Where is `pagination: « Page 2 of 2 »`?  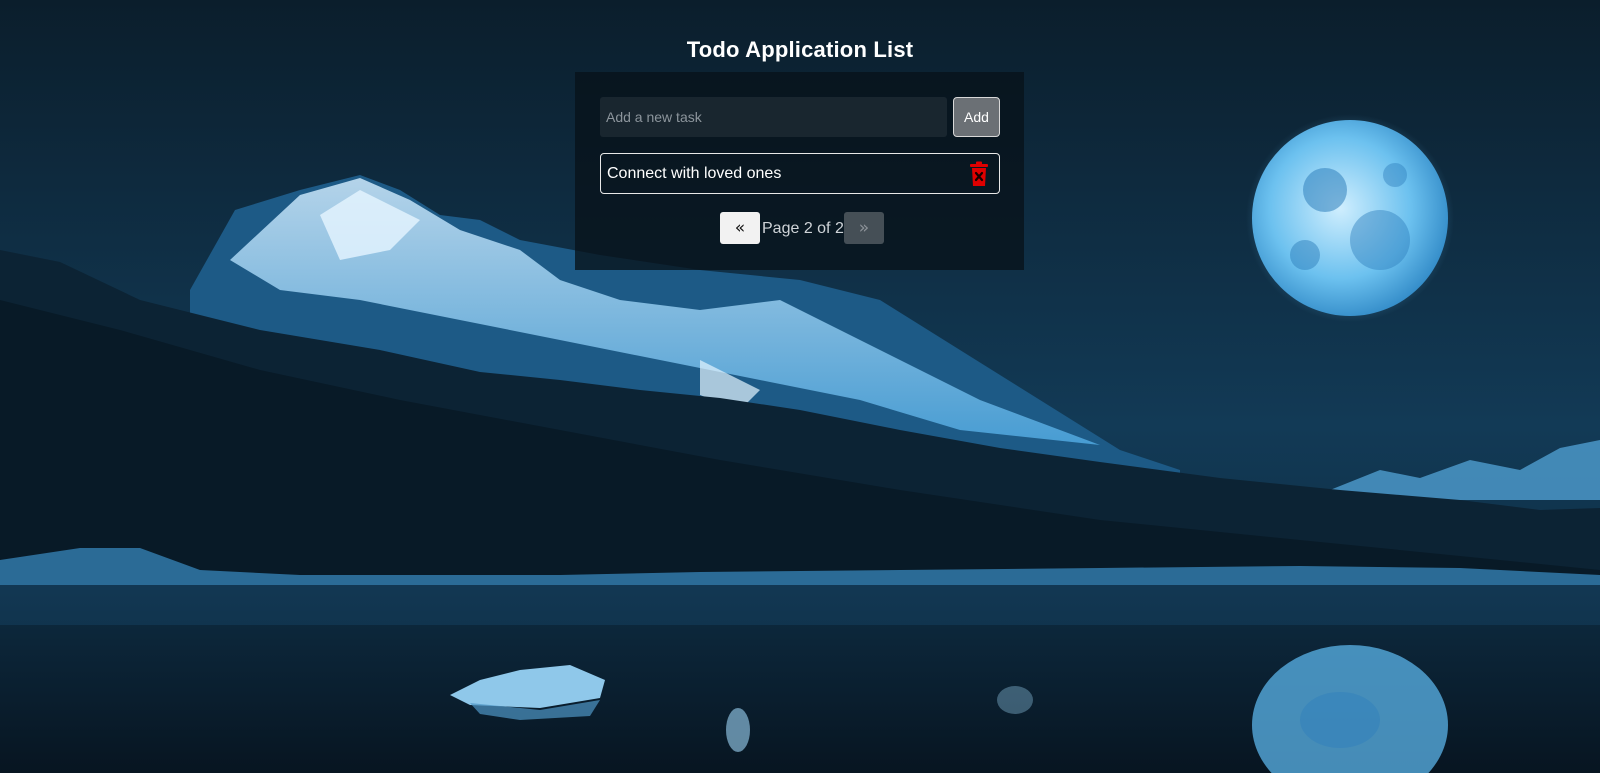 pagination: « Page 2 of 2 » is located at coordinates (799, 228).